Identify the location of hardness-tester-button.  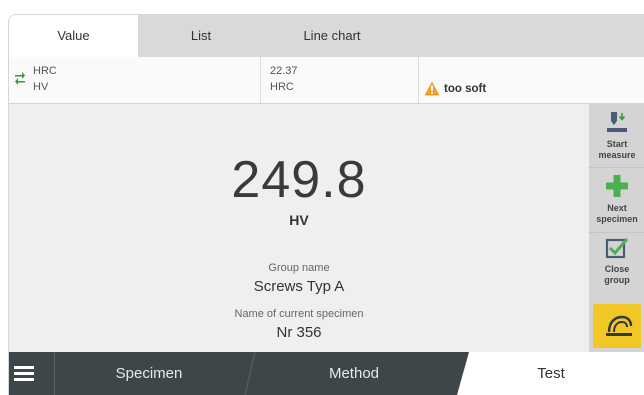
(617, 326).